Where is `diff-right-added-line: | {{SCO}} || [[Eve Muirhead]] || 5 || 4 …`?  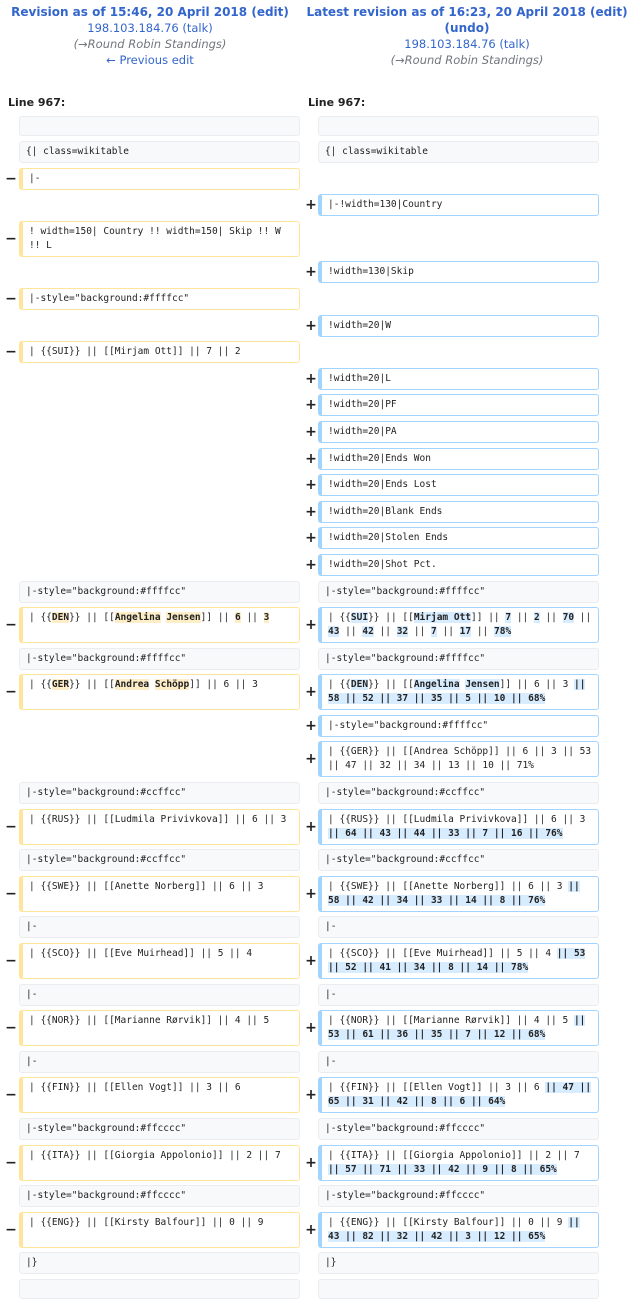 diff-right-added-line: | {{SCO}} || [[Eve Muirhead]] || 5 || 4 … is located at coordinates (458, 961).